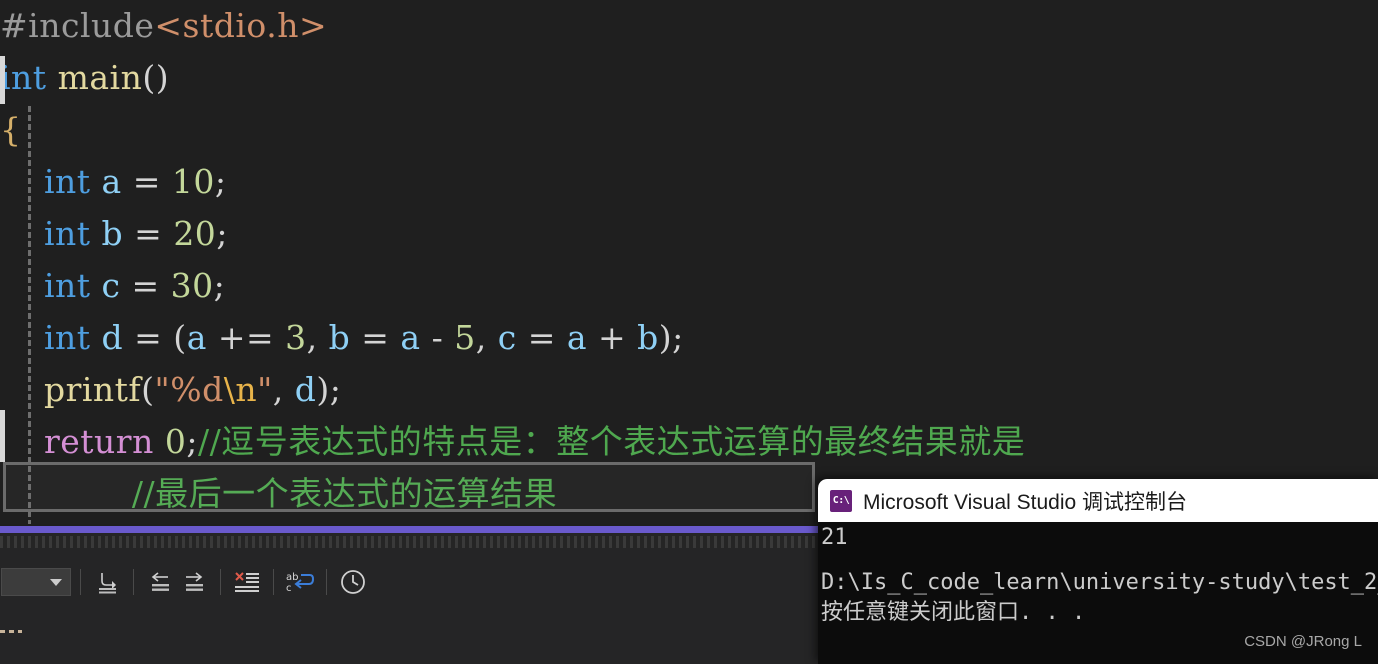 The height and width of the screenshot is (664, 1378). What do you see at coordinates (107, 582) in the screenshot?
I see `dump-to-file-button` at bounding box center [107, 582].